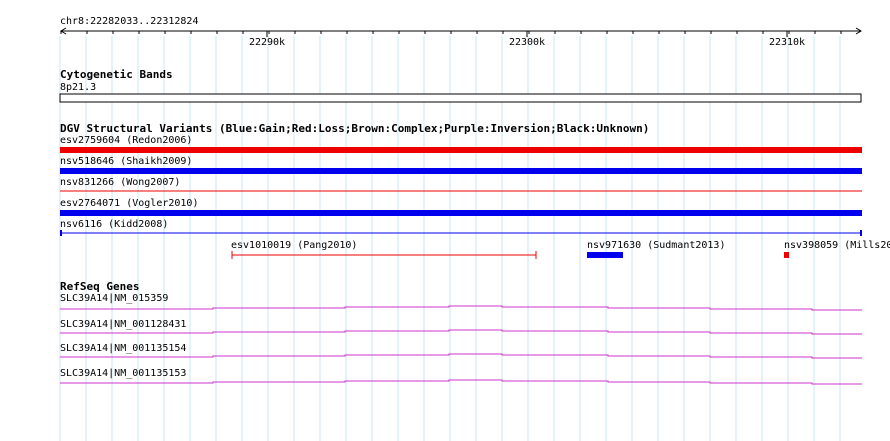  What do you see at coordinates (123, 324) in the screenshot?
I see `gene-label: SLC39A14|NM_001128431` at bounding box center [123, 324].